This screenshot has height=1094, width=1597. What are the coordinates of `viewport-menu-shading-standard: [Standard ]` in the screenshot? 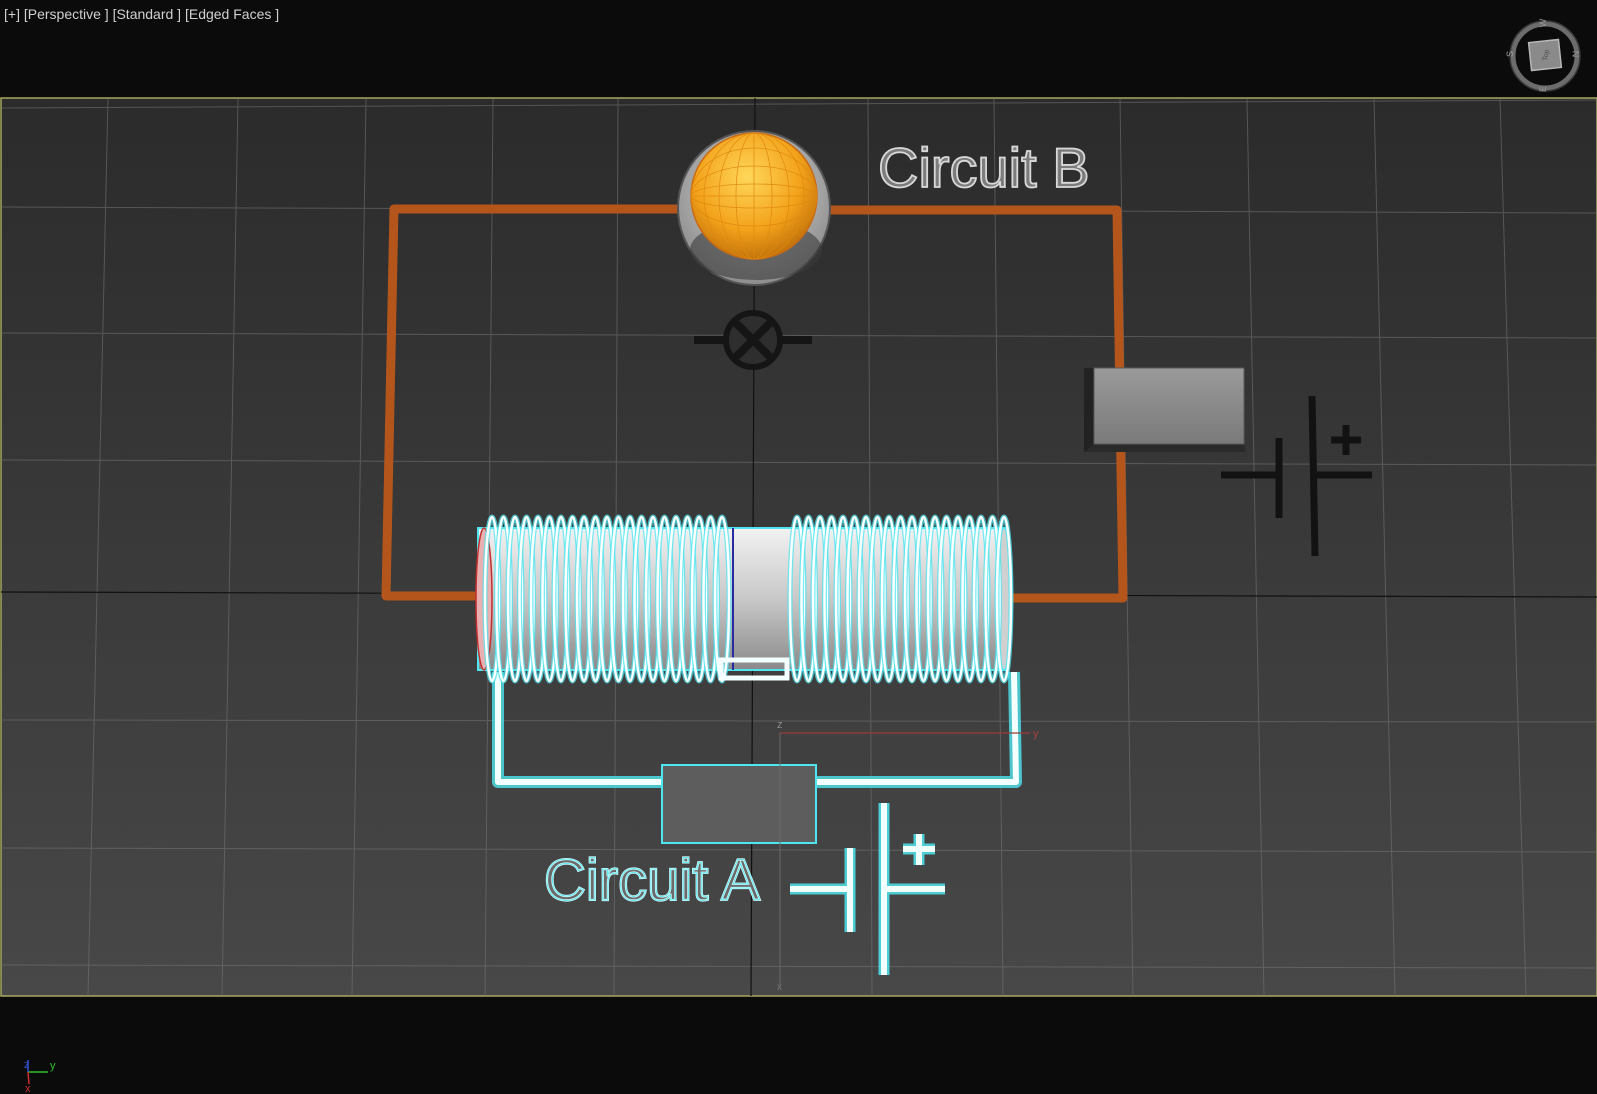 It's located at (147, 14).